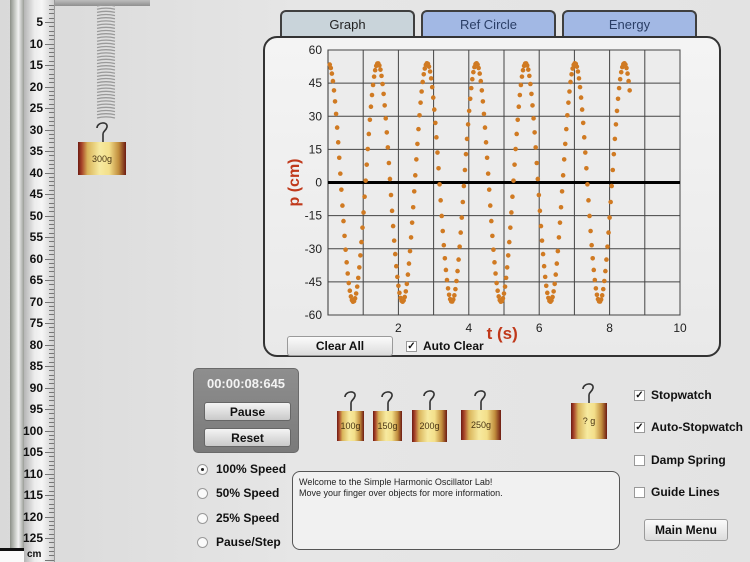 This screenshot has width=750, height=562. I want to click on ruler-label: 30, so click(36, 129).